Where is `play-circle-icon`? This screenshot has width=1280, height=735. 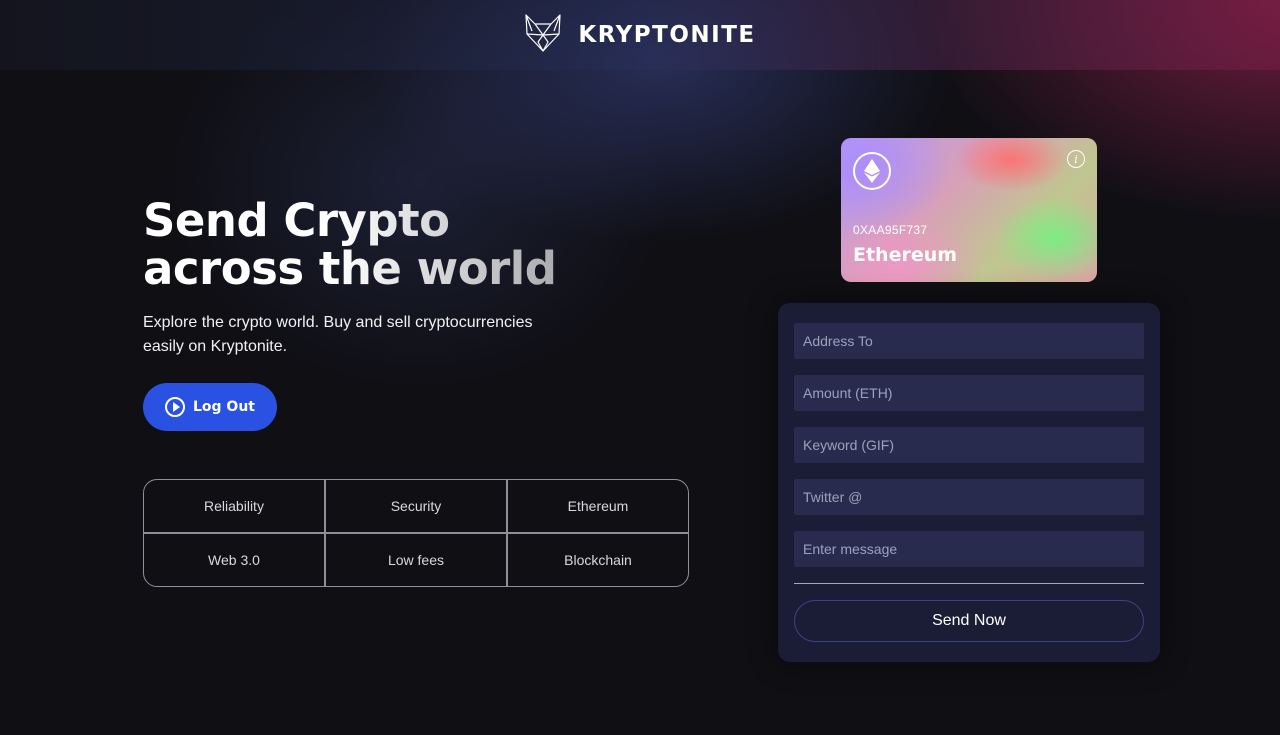
play-circle-icon is located at coordinates (175, 407).